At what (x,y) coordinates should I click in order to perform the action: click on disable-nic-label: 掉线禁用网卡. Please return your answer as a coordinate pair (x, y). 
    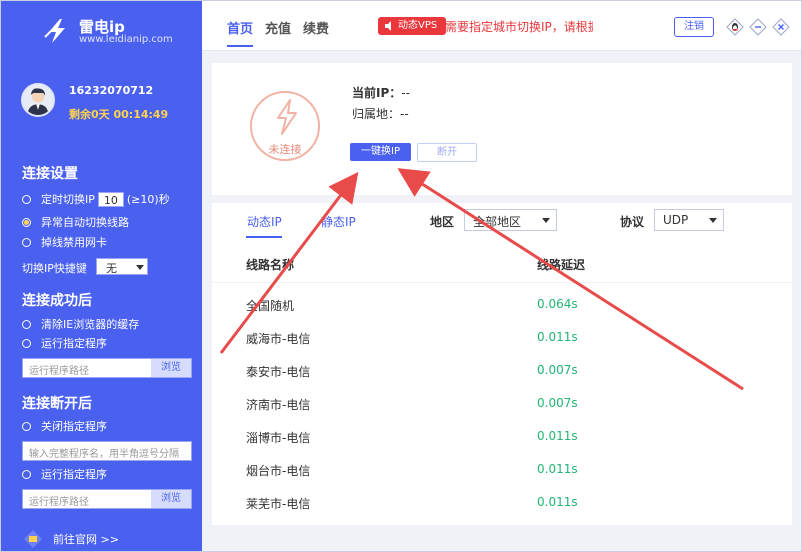
    Looking at the image, I should click on (74, 242).